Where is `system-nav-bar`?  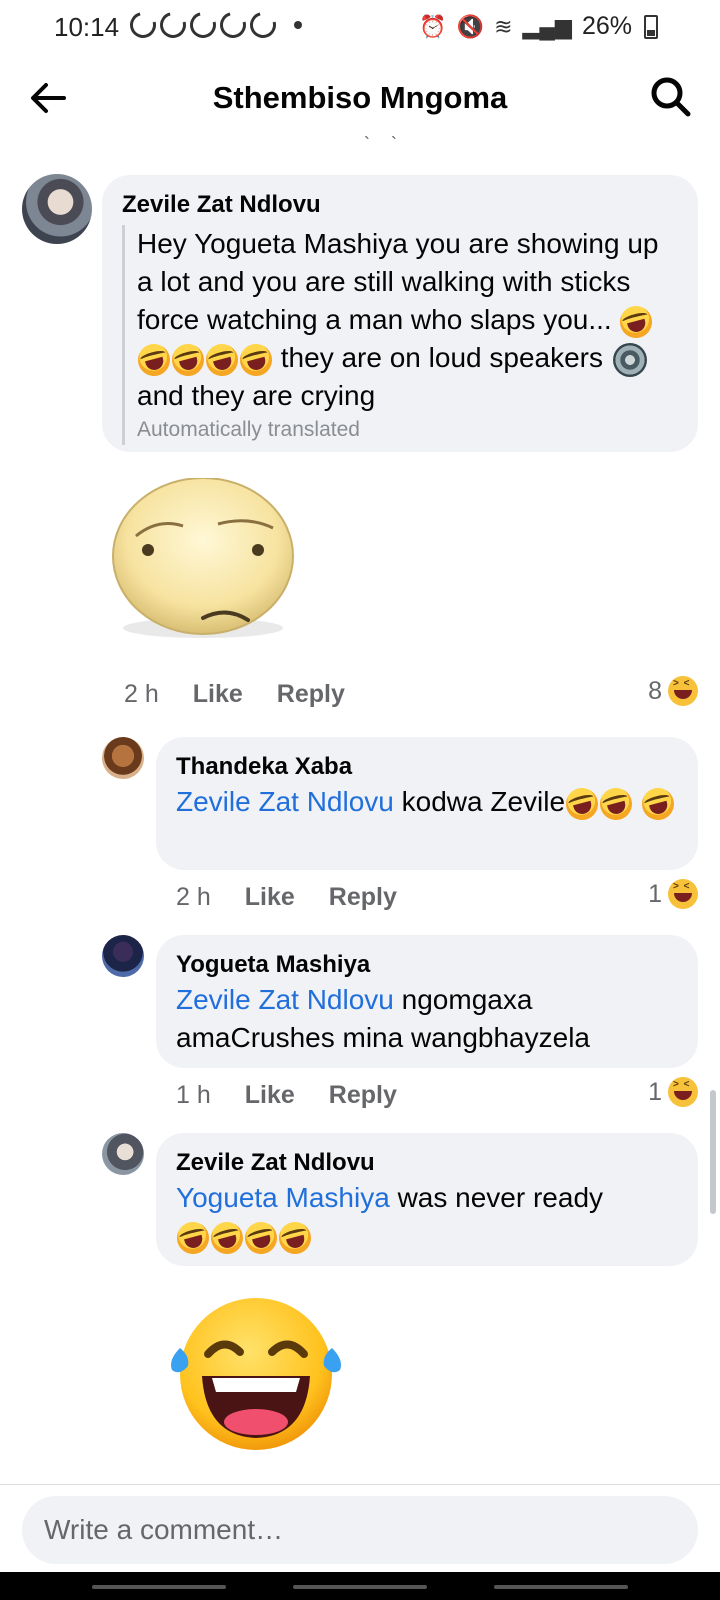 system-nav-bar is located at coordinates (360, 1586).